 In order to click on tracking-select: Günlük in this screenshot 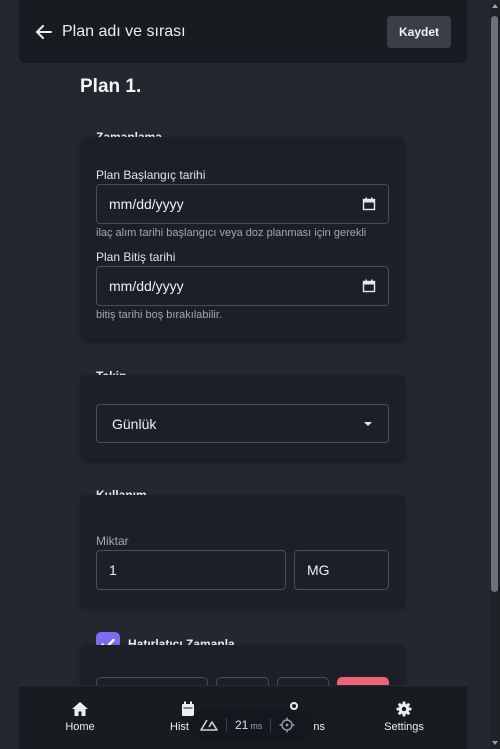, I will do `click(242, 423)`.